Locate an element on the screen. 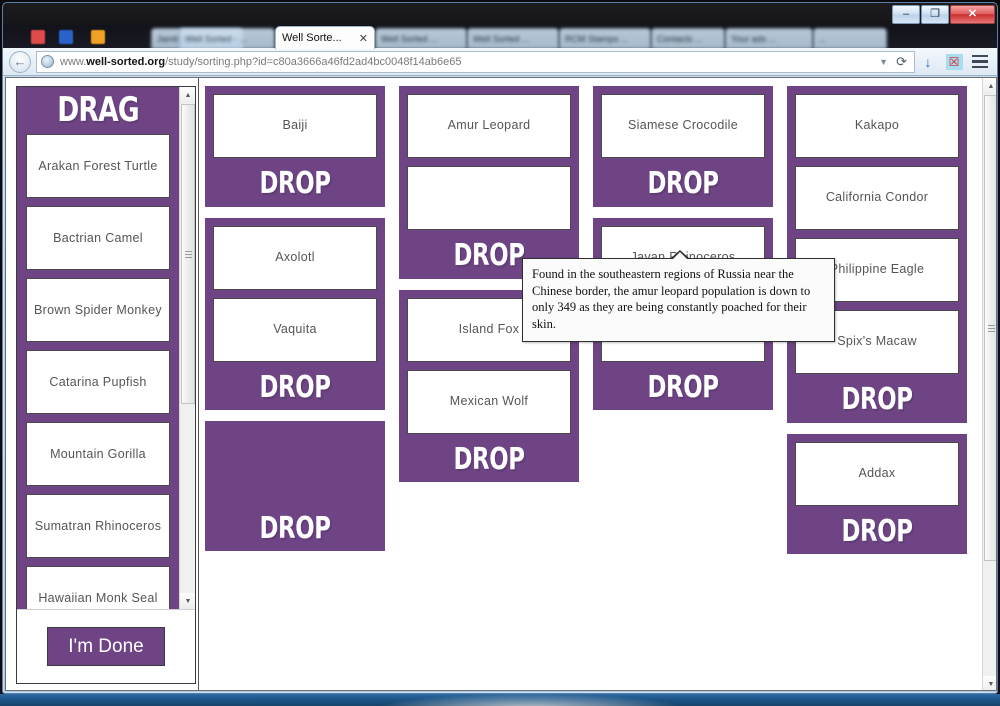 The height and width of the screenshot is (706, 1000). minimize-button: – is located at coordinates (906, 14).